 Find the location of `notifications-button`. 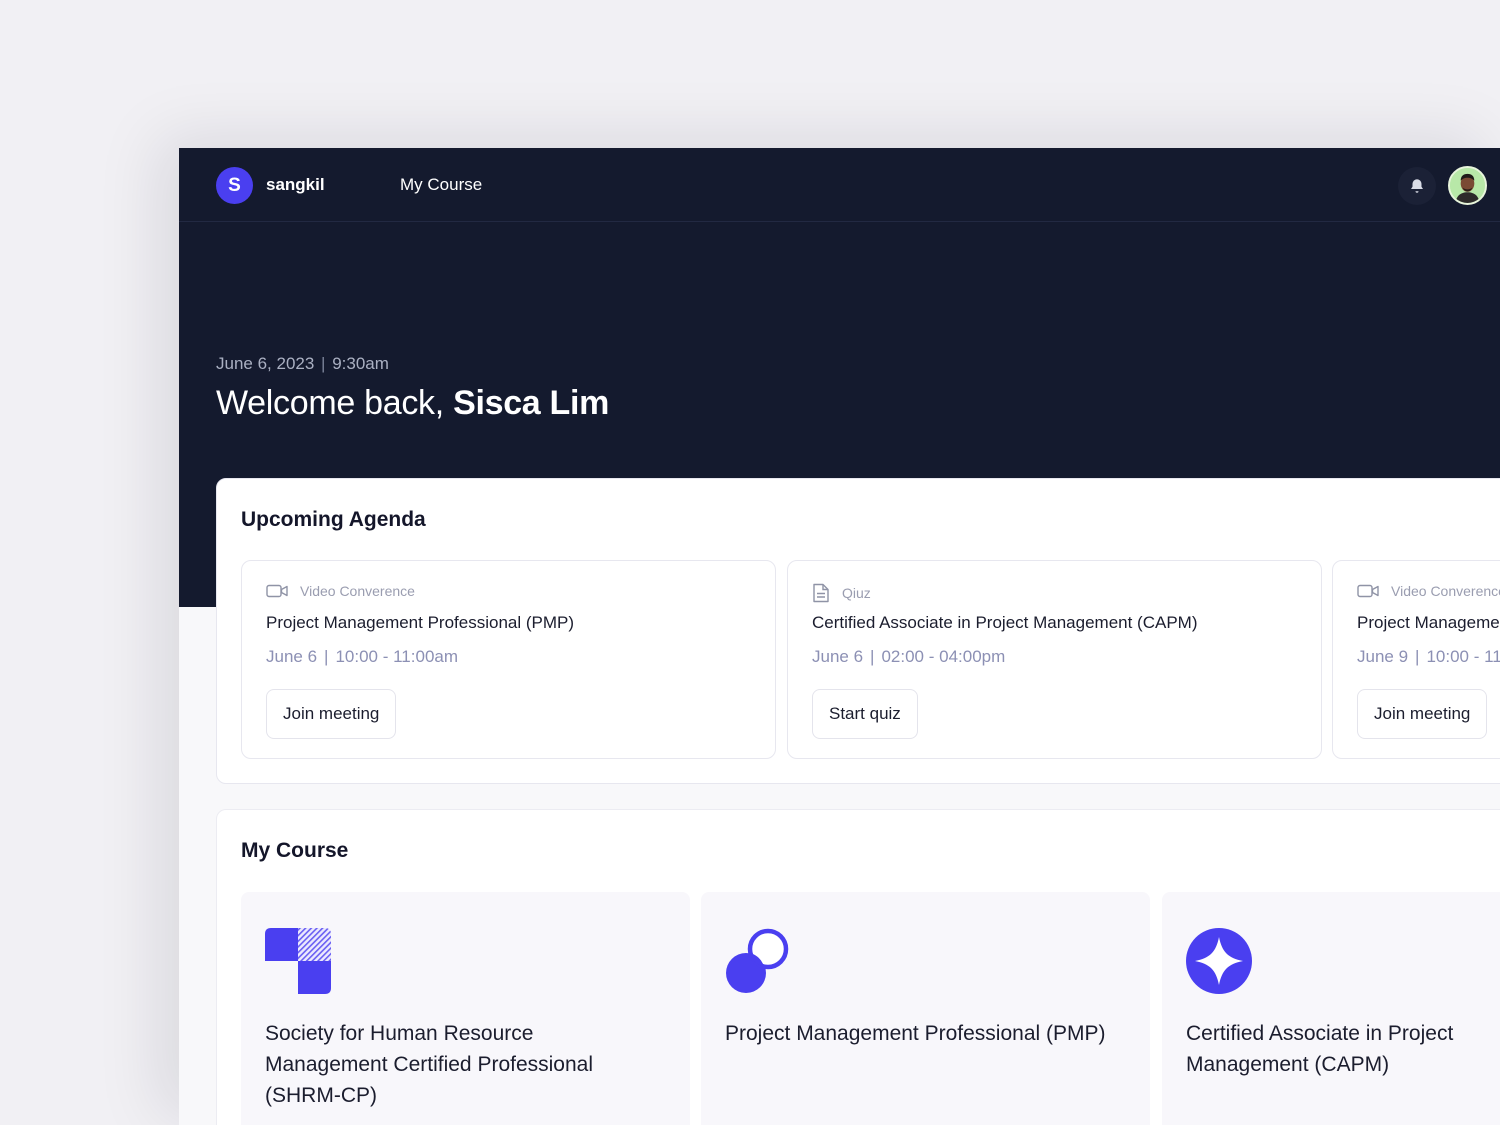

notifications-button is located at coordinates (1417, 186).